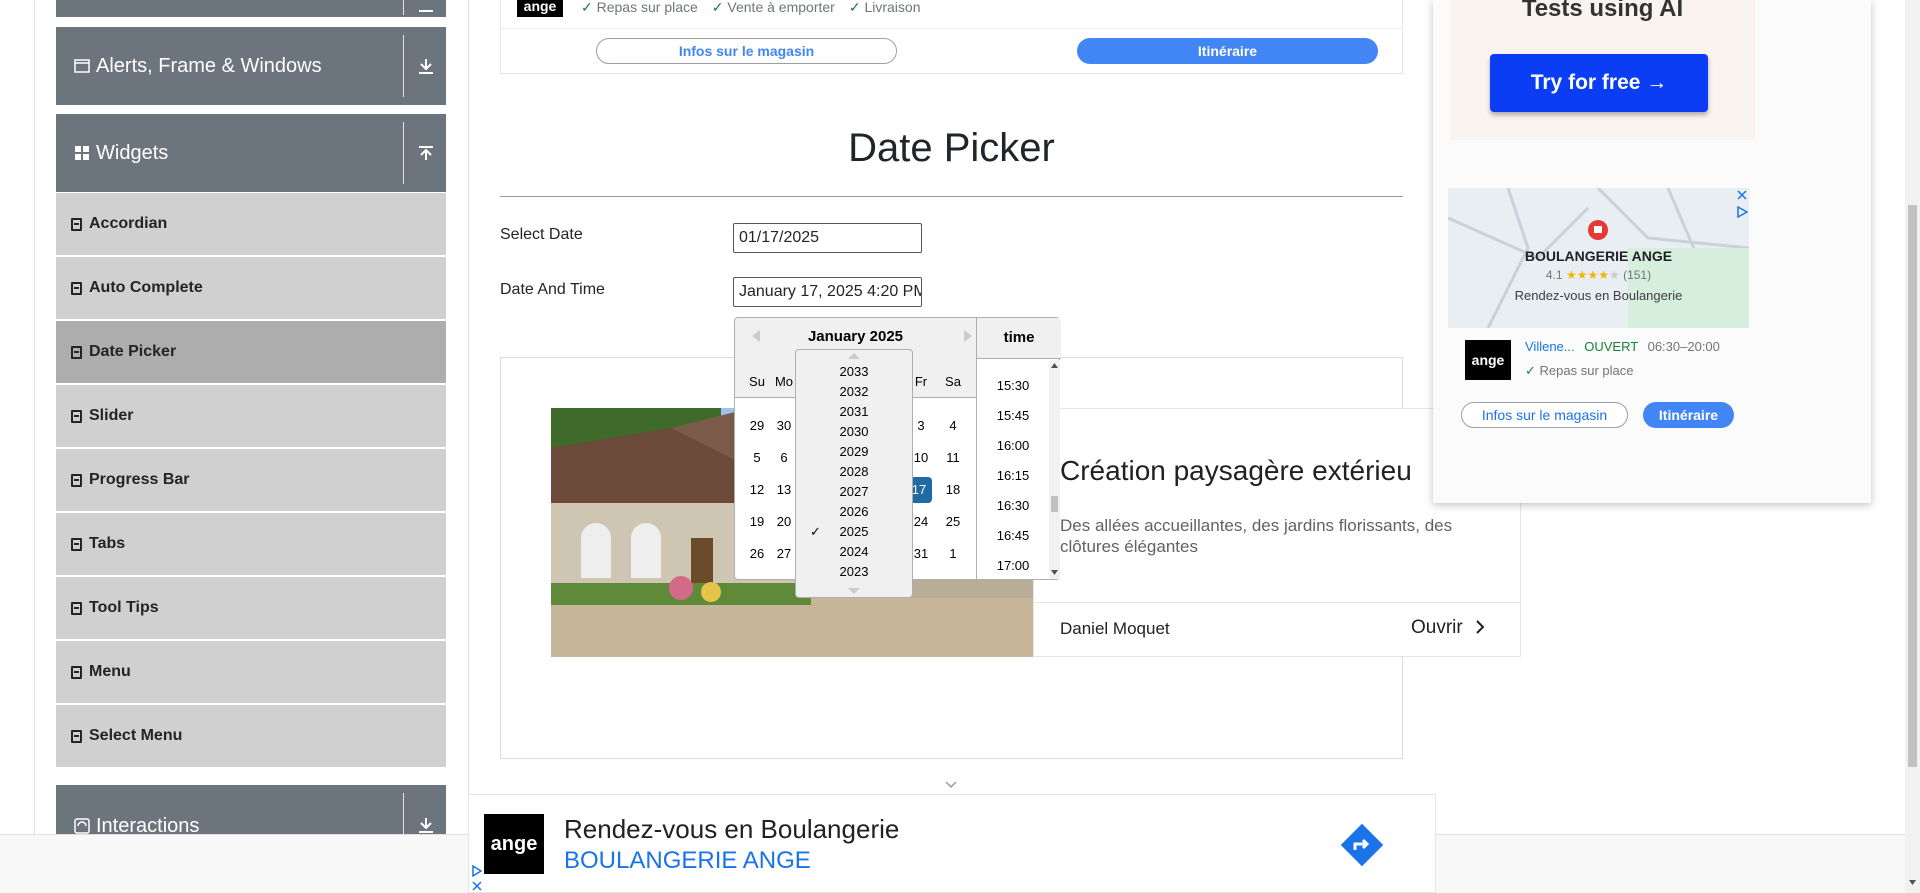 The image size is (1920, 893). I want to click on rating-stars-icon: ★★★★, so click(1587, 275).